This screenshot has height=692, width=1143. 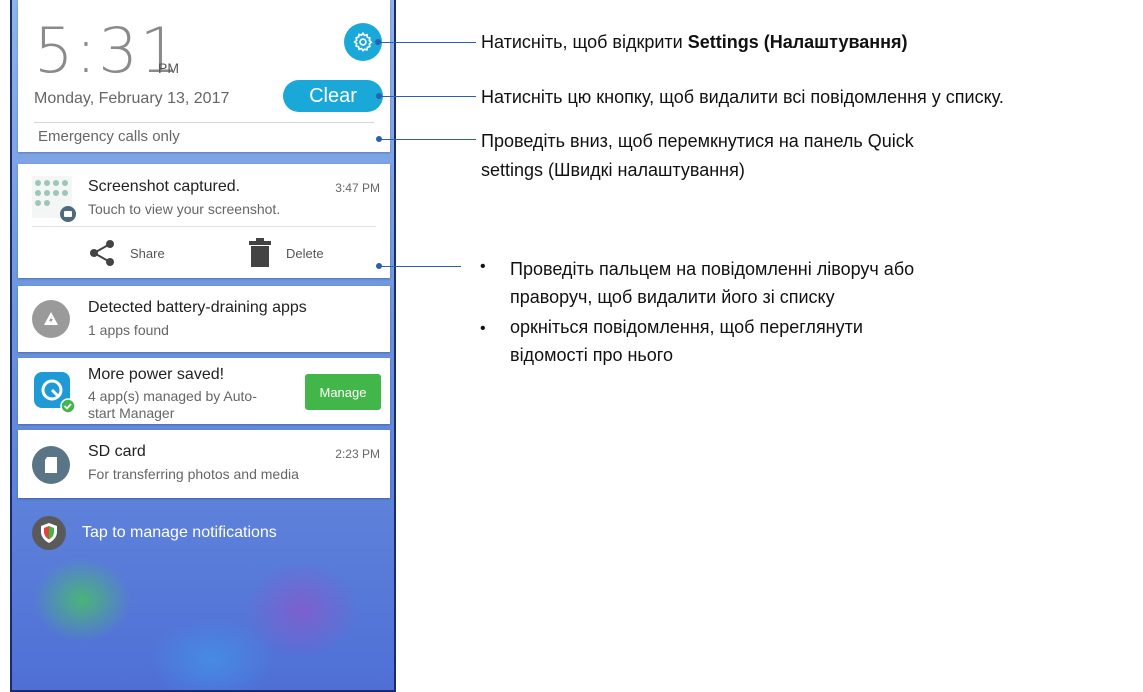 What do you see at coordinates (197, 307) in the screenshot?
I see `notification-title: Detected battery-draining apps` at bounding box center [197, 307].